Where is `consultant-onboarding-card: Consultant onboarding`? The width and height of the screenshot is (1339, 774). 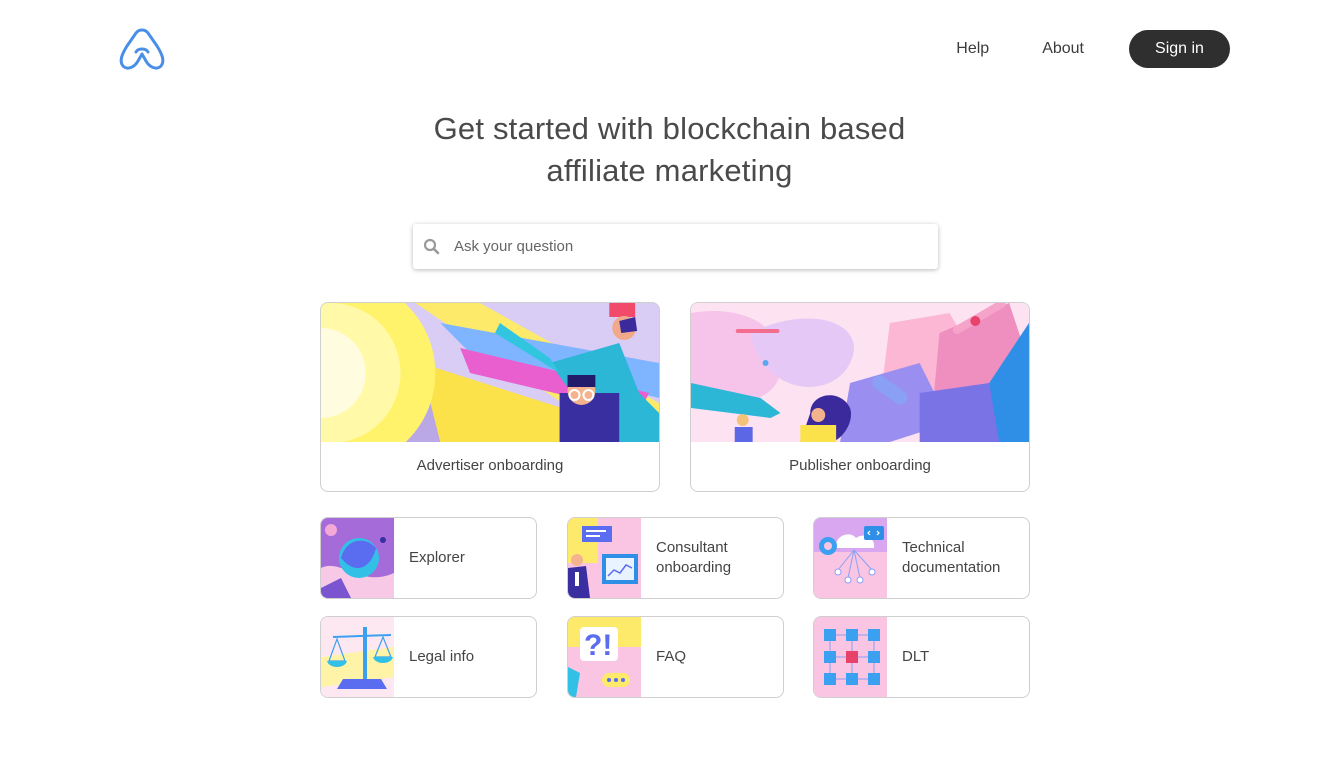 consultant-onboarding-card: Consultant onboarding is located at coordinates (675, 558).